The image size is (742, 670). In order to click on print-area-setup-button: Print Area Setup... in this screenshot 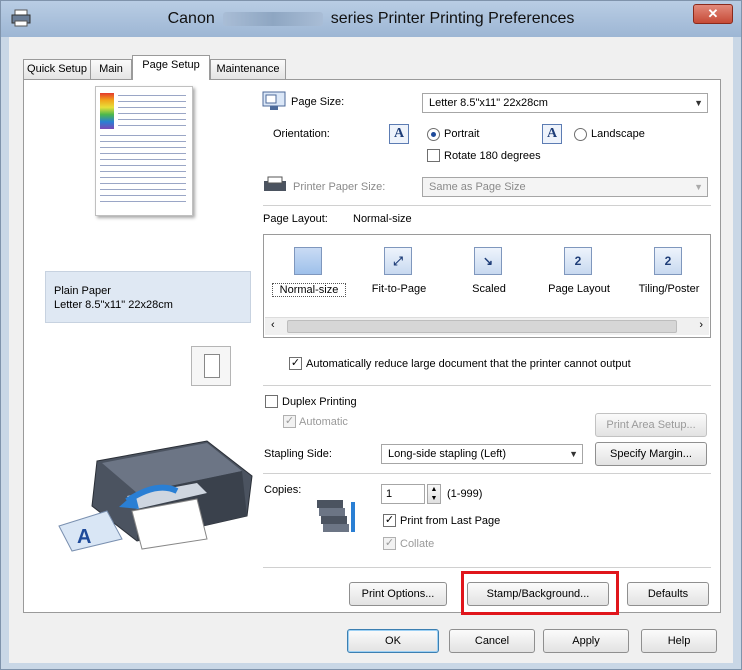, I will do `click(651, 425)`.